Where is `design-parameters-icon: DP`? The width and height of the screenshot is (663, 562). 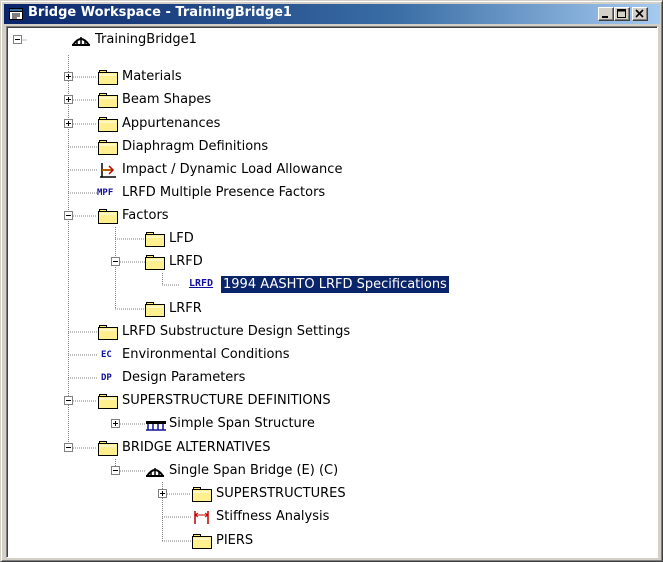
design-parameters-icon: DP is located at coordinates (106, 378).